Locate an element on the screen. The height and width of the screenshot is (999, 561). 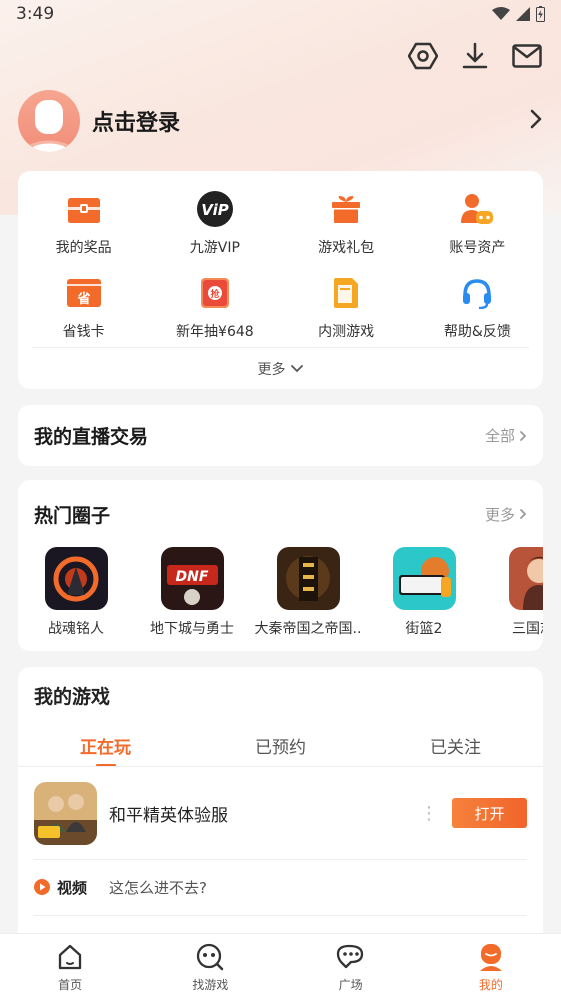
game-icon-dnf: DNF is located at coordinates (192, 578).